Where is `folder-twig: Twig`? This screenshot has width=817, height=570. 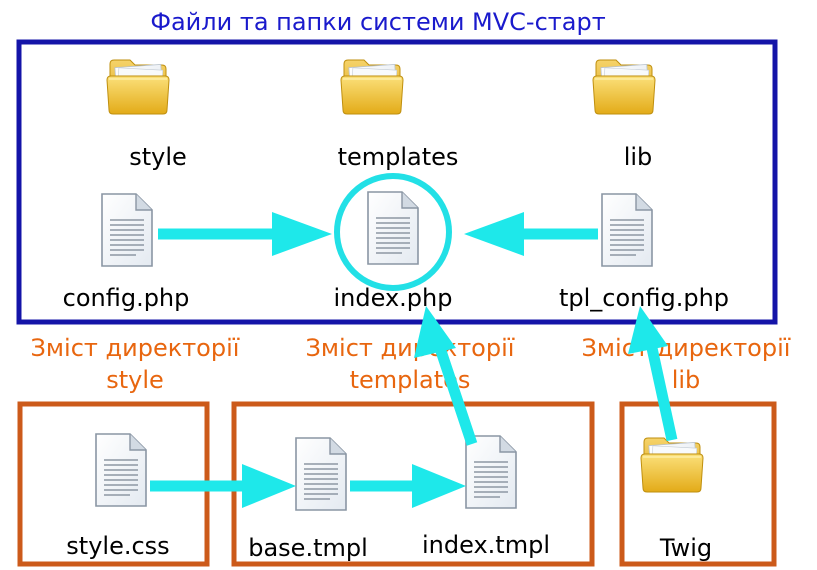
folder-twig: Twig is located at coordinates (676, 499).